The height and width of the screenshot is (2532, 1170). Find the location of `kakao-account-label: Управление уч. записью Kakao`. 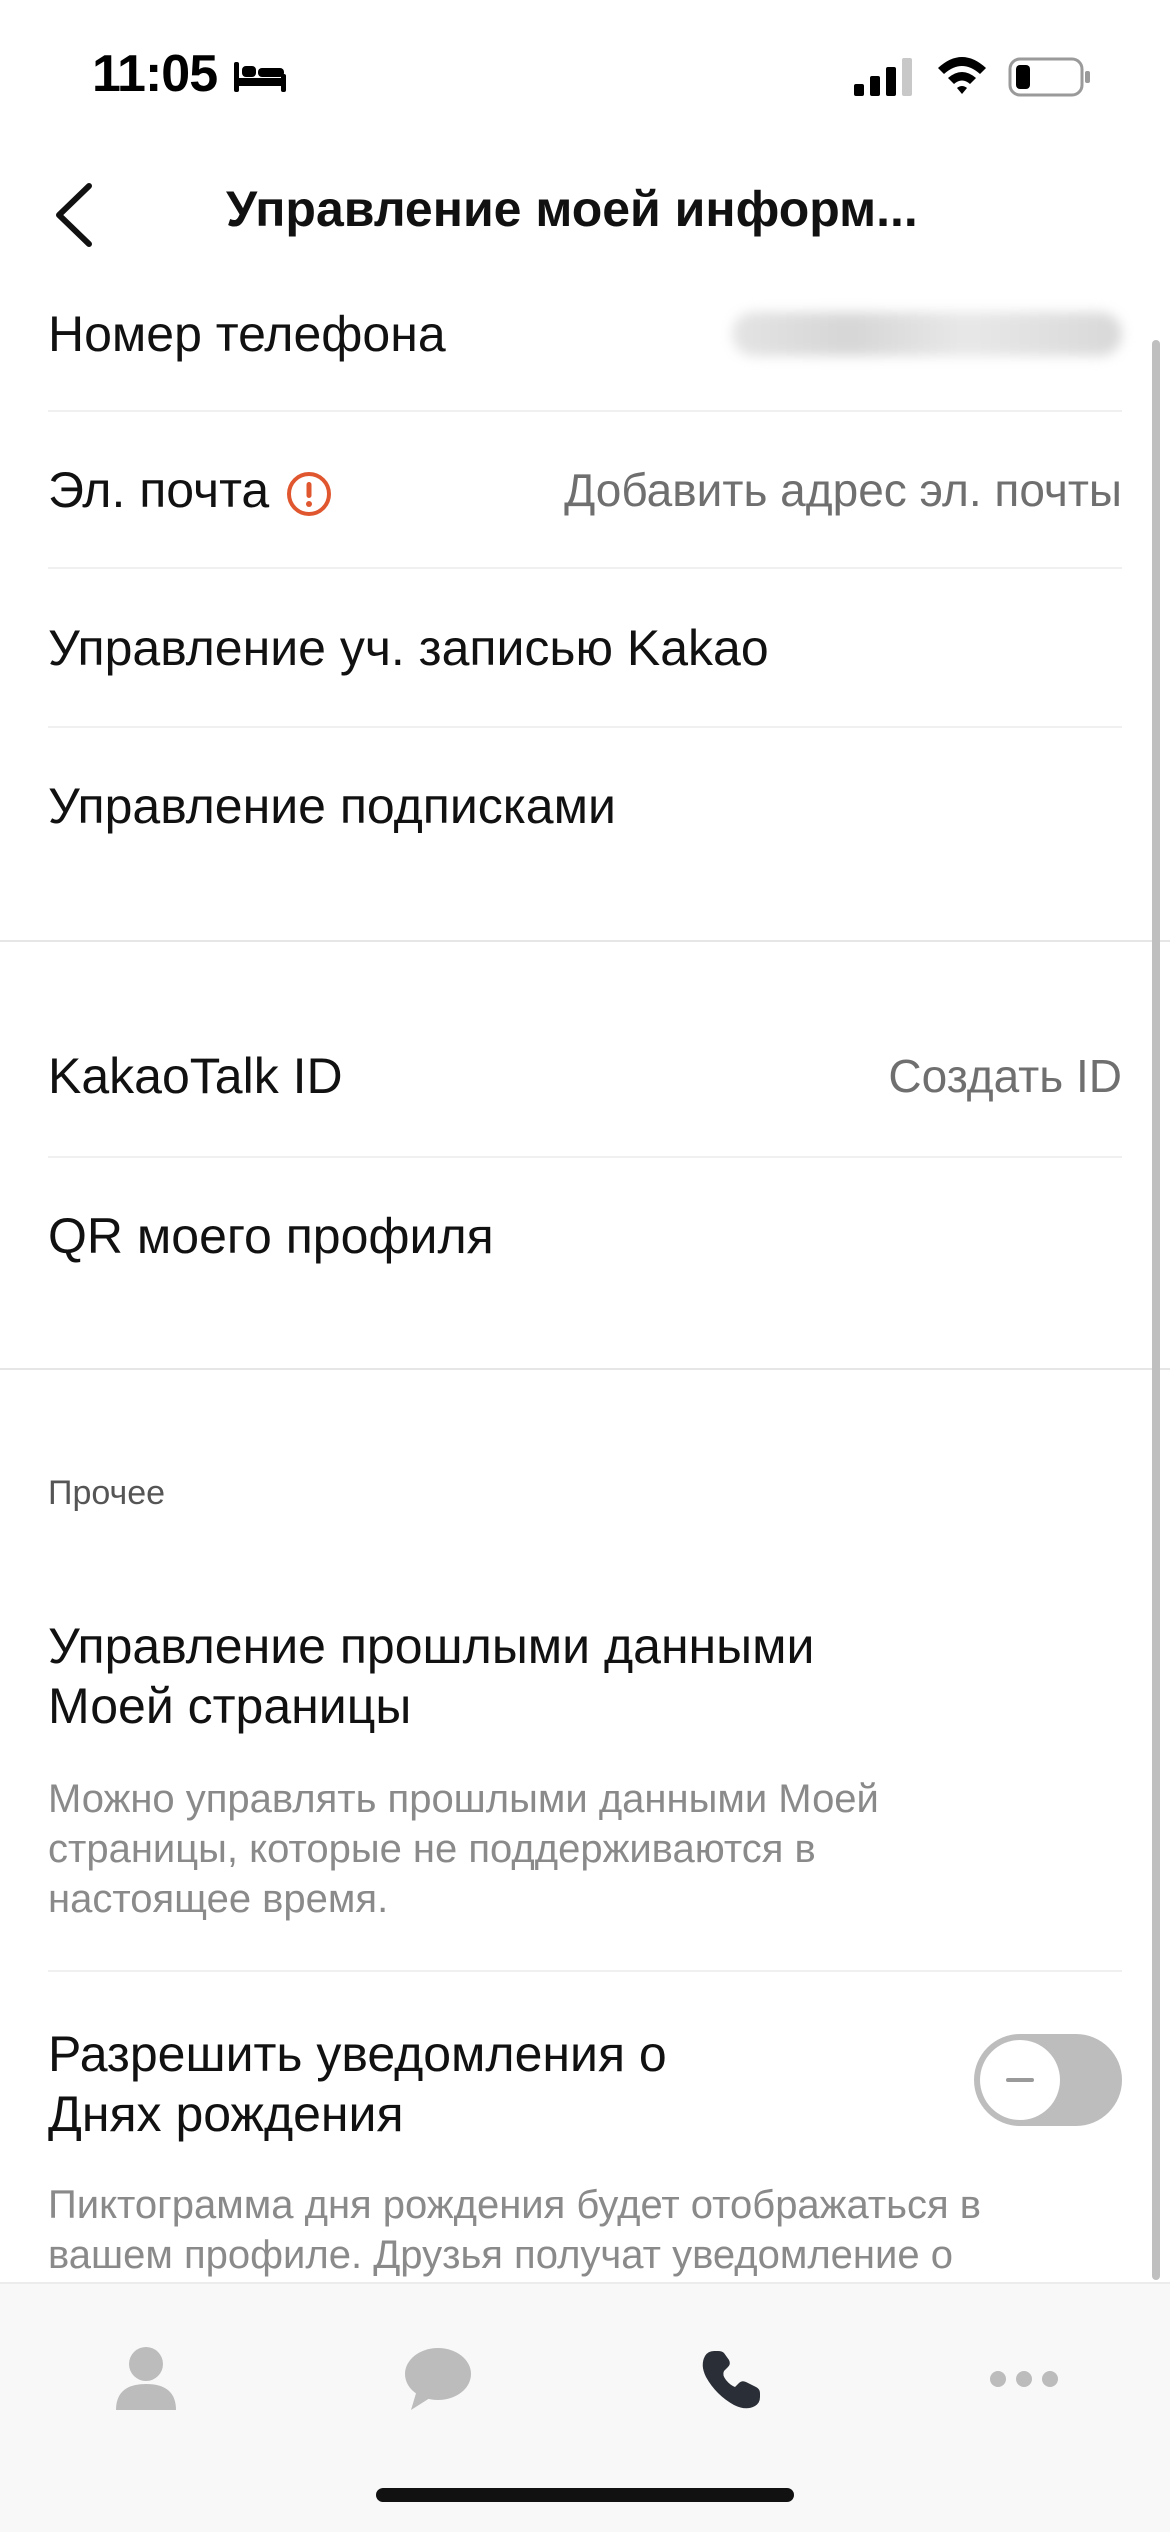

kakao-account-label: Управление уч. записью Kakao is located at coordinates (408, 648).